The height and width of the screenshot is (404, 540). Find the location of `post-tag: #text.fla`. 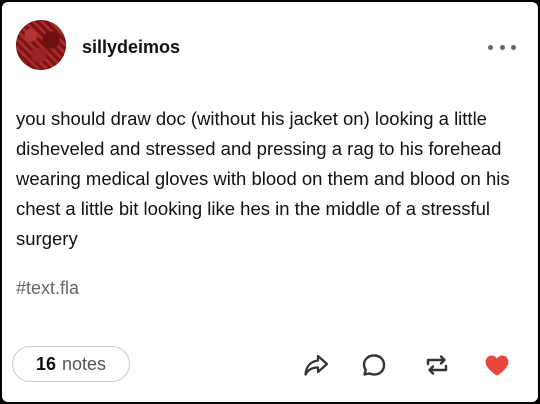

post-tag: #text.fla is located at coordinates (47, 288).